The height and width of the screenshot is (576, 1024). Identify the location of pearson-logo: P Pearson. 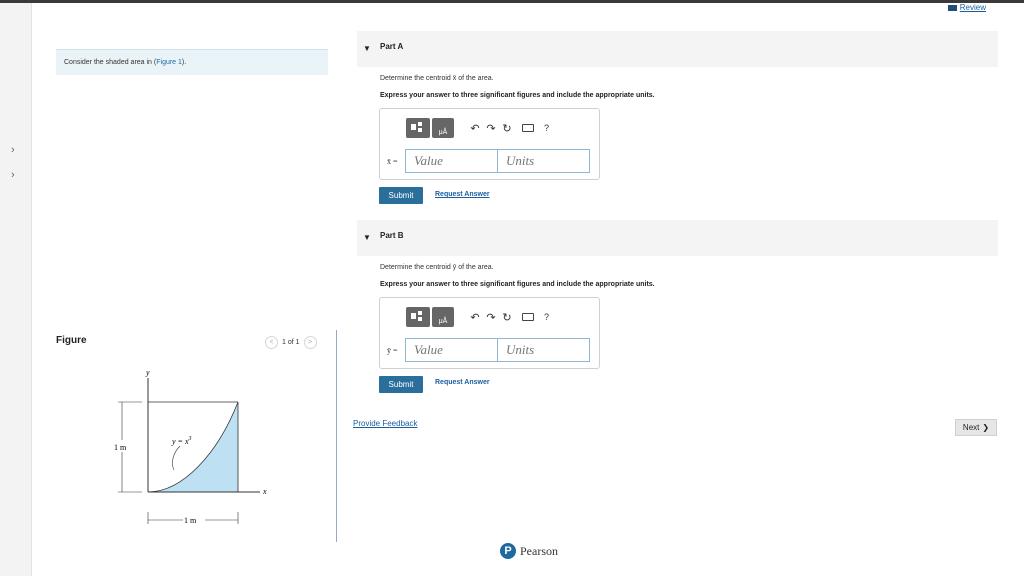
(529, 551).